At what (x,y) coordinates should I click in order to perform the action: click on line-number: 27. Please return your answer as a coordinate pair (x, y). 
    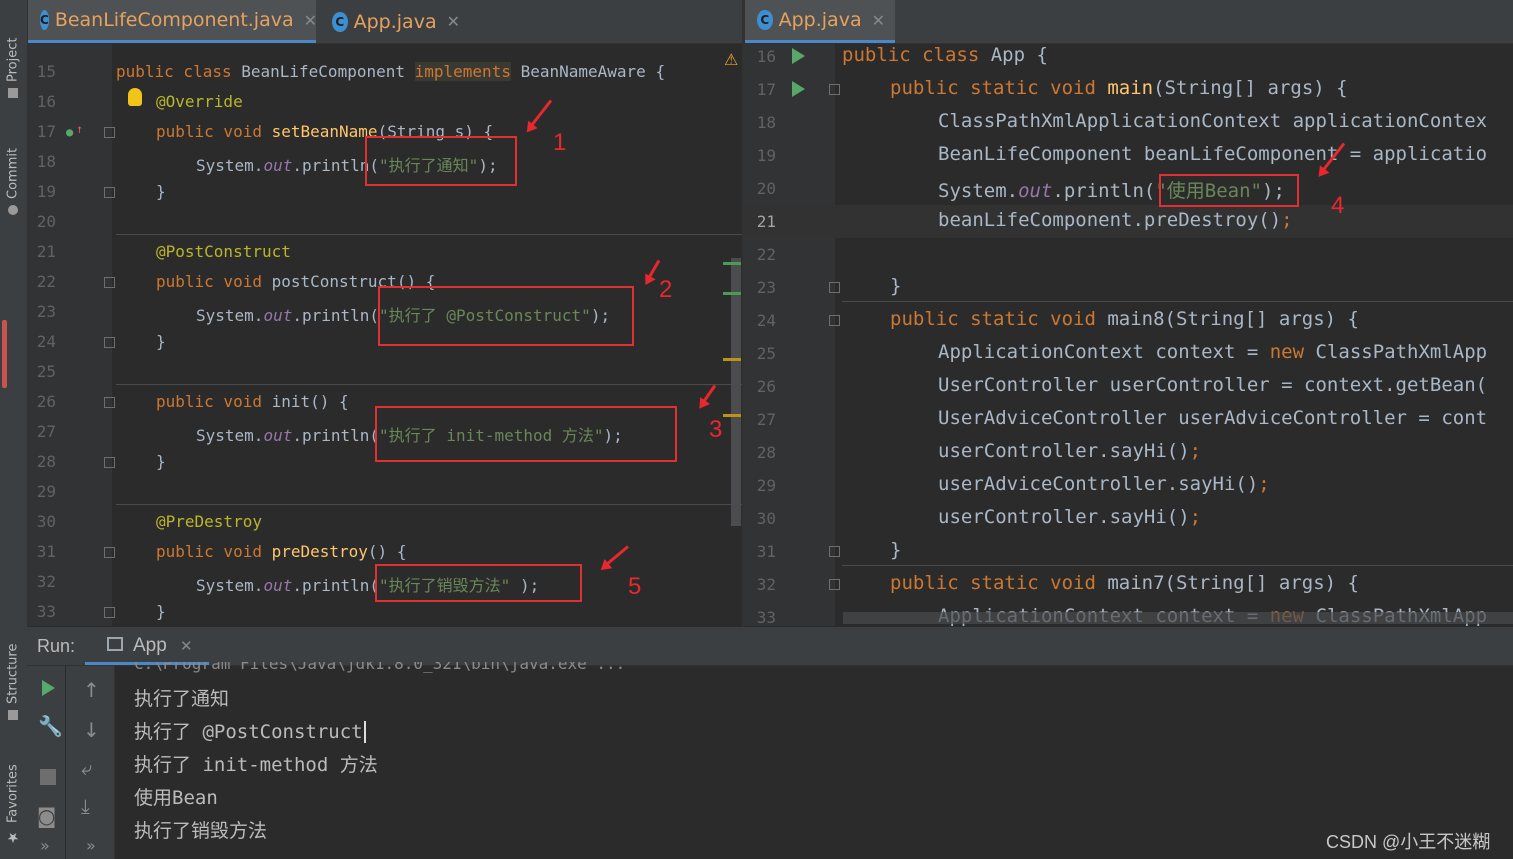
    Looking at the image, I should click on (766, 419).